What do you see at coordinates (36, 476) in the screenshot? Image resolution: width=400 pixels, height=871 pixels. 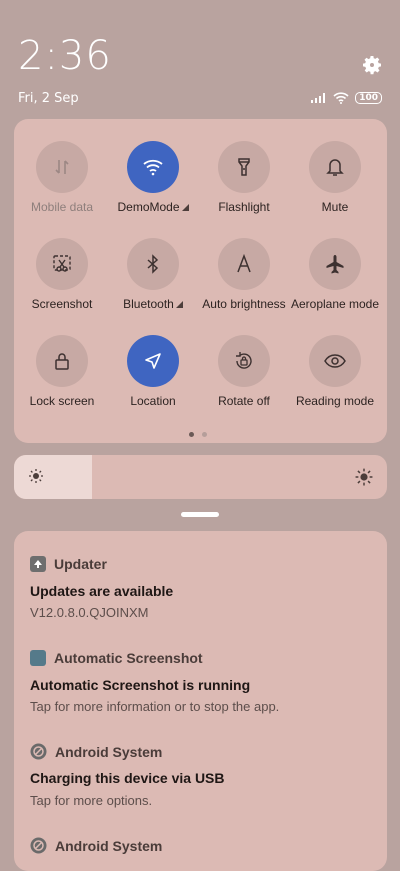 I see `brightness-low-icon` at bounding box center [36, 476].